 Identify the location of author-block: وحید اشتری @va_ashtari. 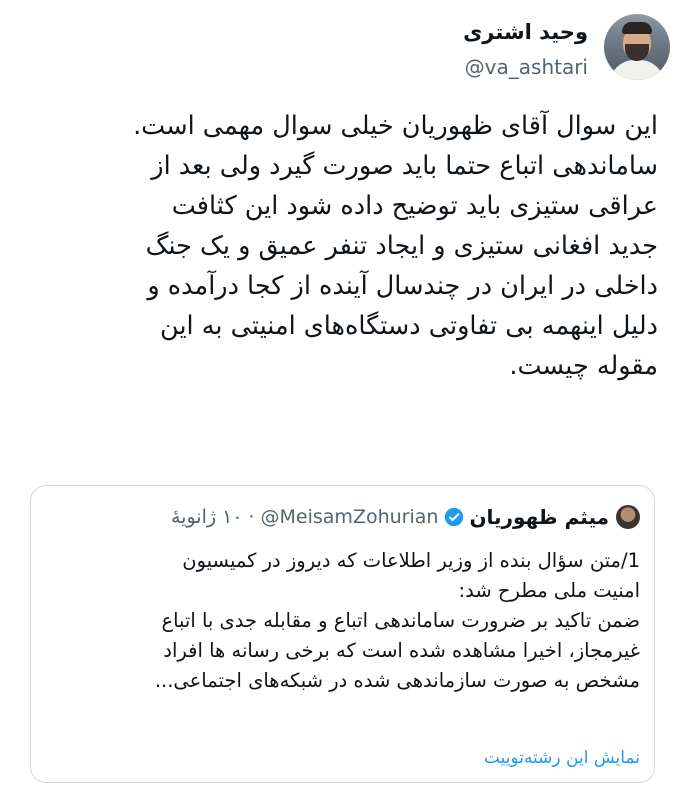
(525, 50).